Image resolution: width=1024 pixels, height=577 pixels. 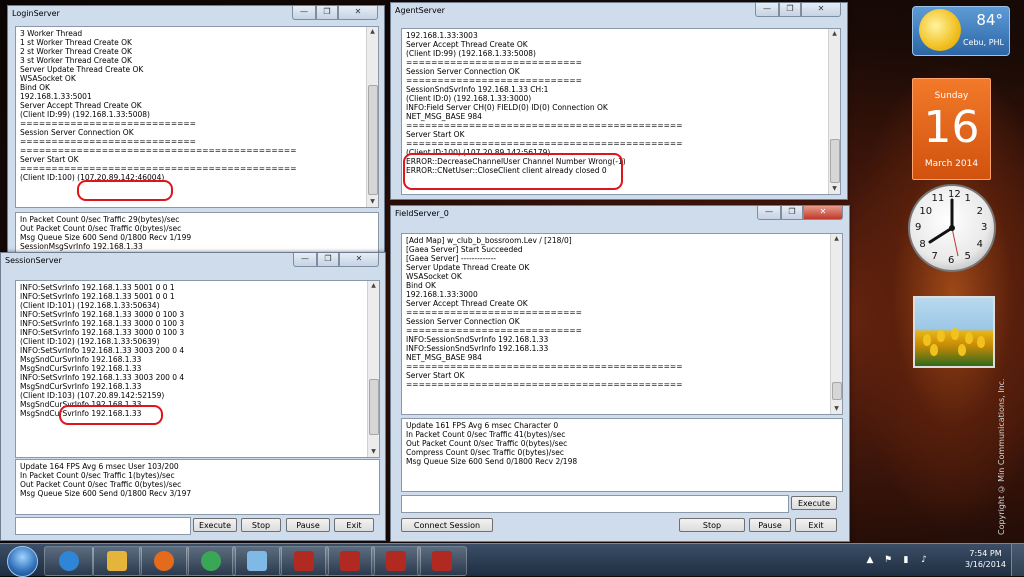 What do you see at coordinates (967, 199) in the screenshot?
I see `clock-numeral: 1` at bounding box center [967, 199].